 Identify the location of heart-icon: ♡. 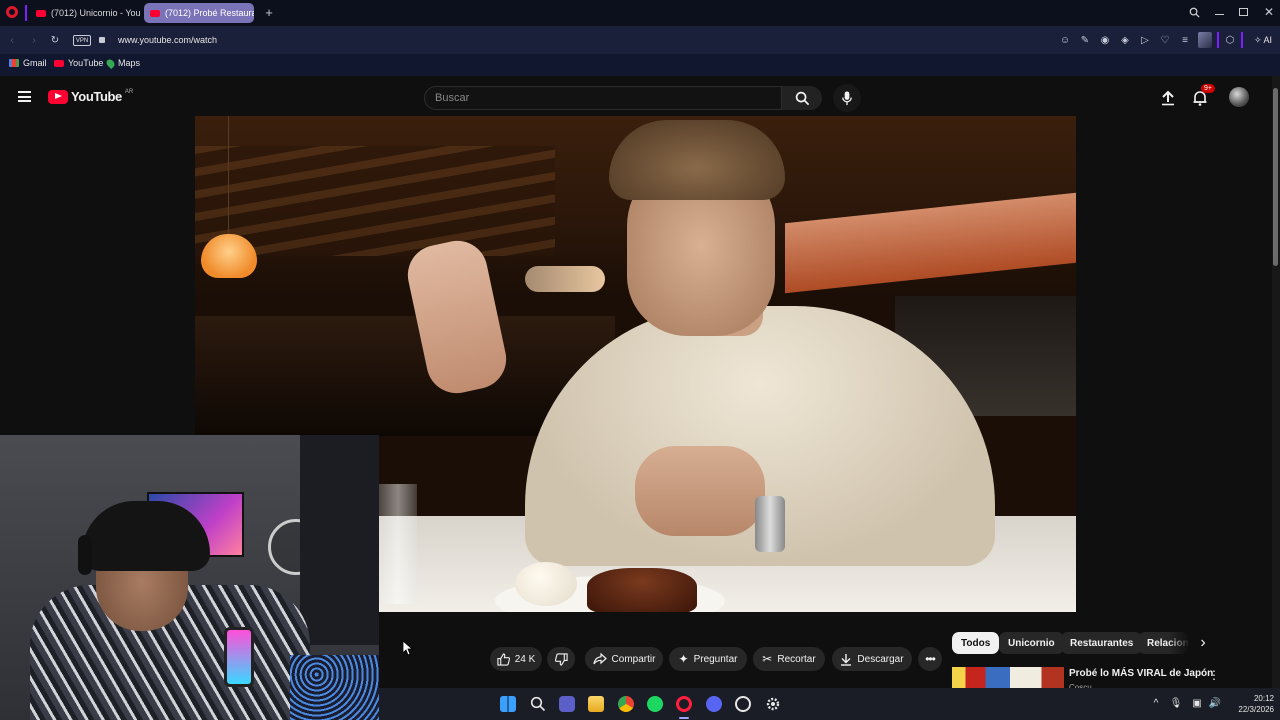
(1165, 40).